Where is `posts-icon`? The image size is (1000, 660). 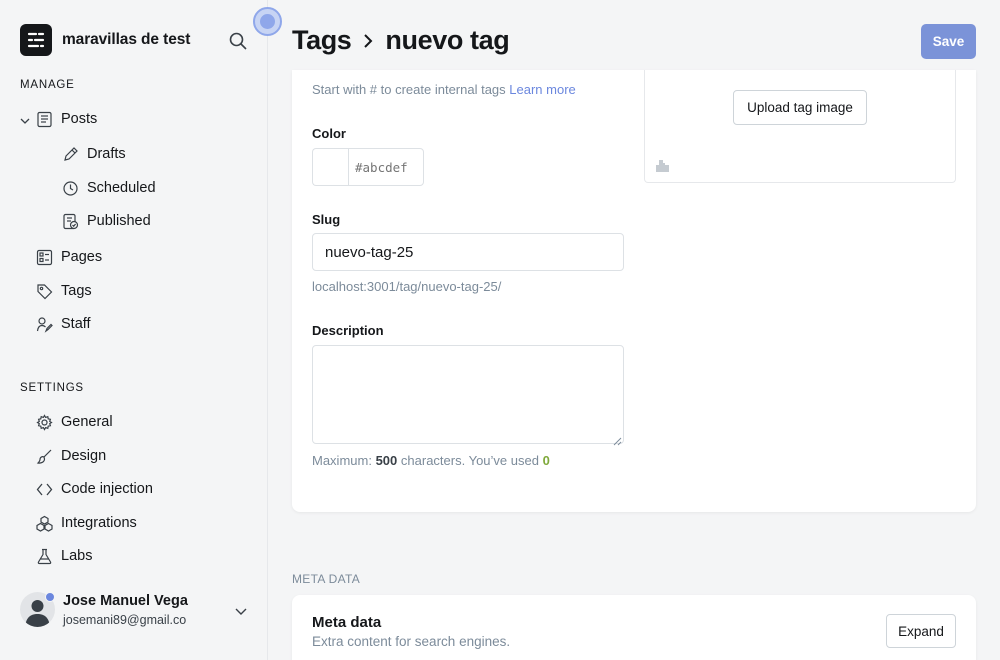
posts-icon is located at coordinates (44, 119).